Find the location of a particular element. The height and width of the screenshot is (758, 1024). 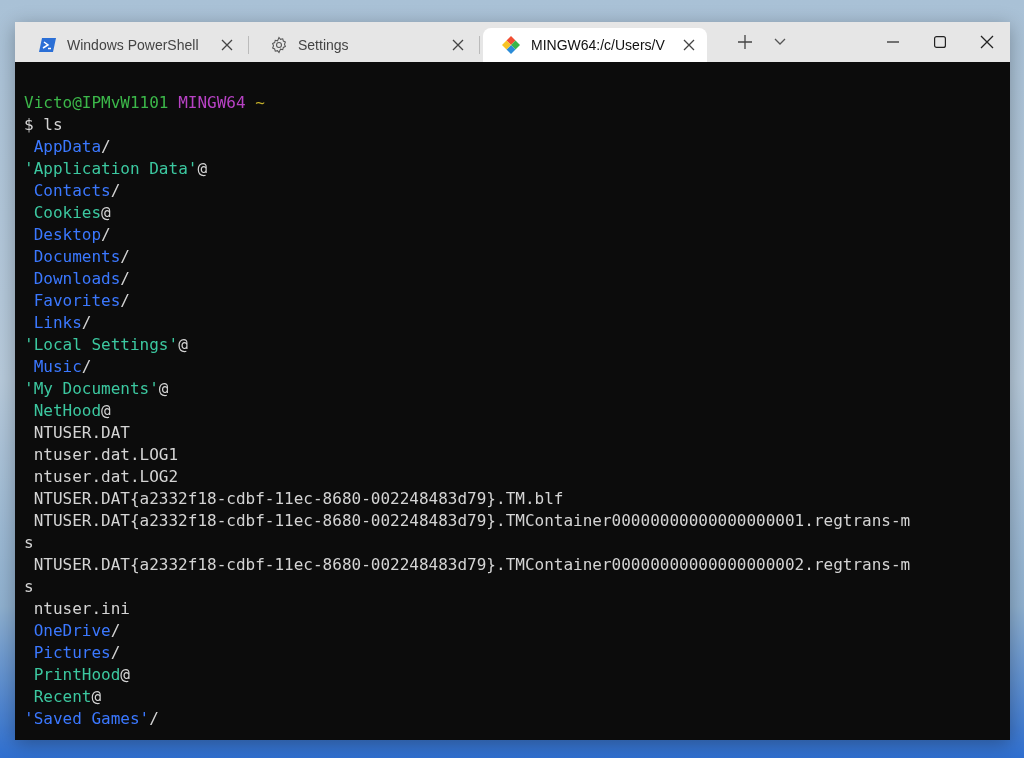

listing-line: Desktop/ is located at coordinates (72, 235).